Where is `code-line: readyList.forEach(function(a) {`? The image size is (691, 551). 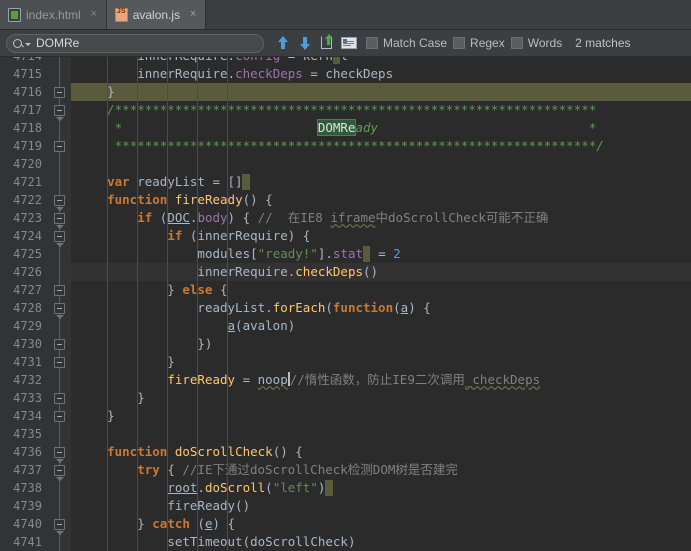
code-line: readyList.forEach(function(a) { is located at coordinates (314, 307).